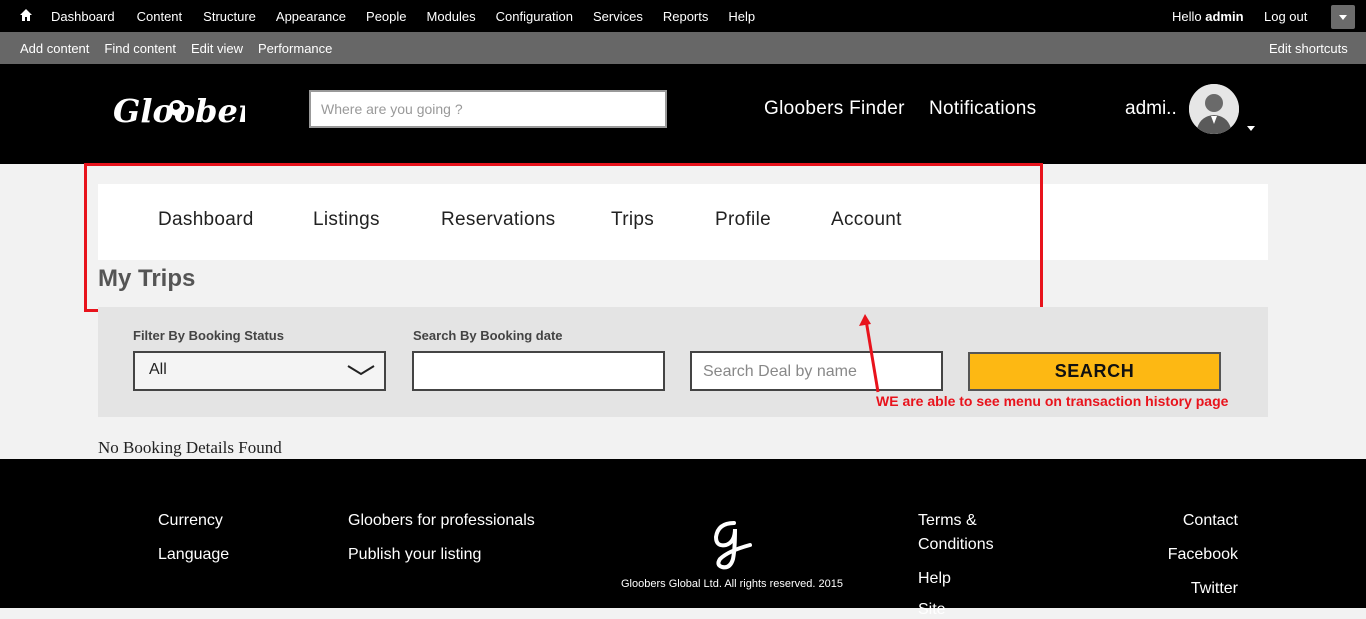 This screenshot has height=619, width=1366. Describe the element at coordinates (932, 610) in the screenshot. I see `footer-site-link: Site` at that location.